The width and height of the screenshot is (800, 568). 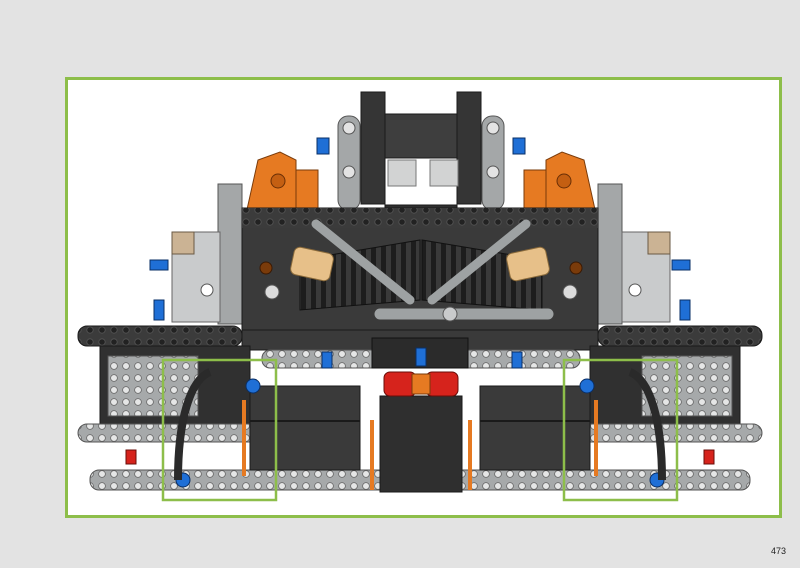 I want to click on upper-perforated-beam, so click(x=420, y=218).